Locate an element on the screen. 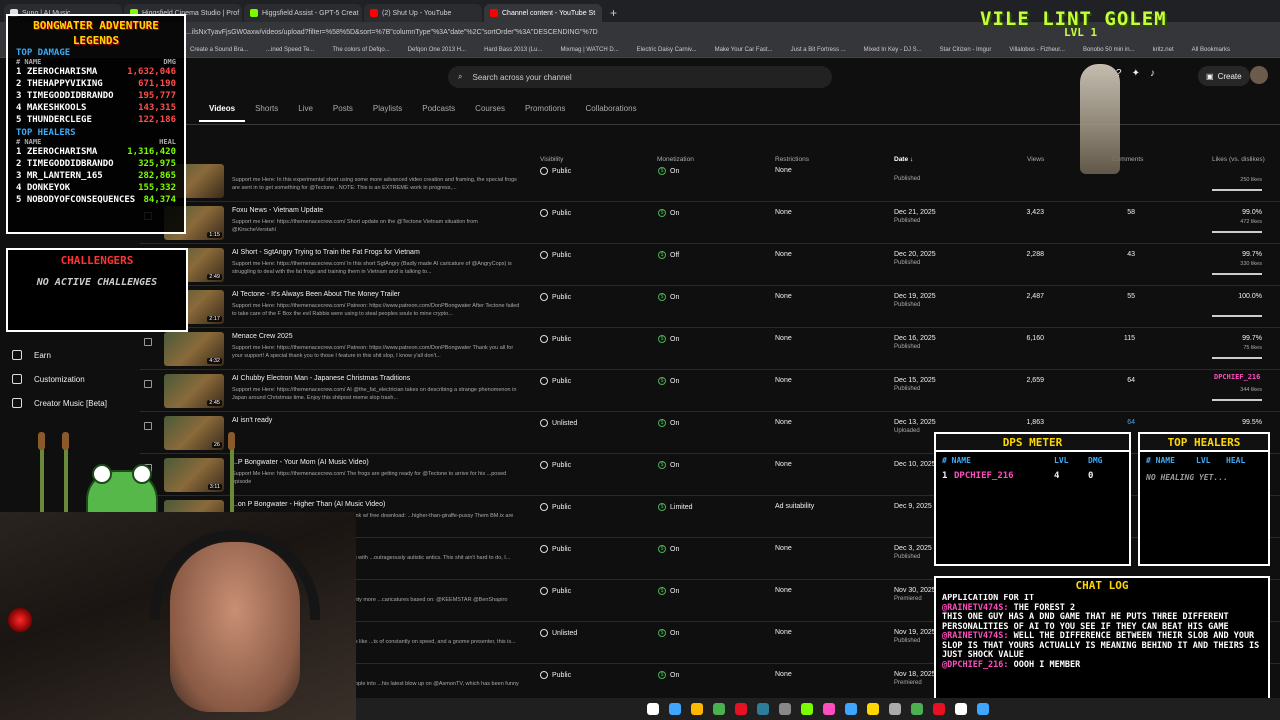  tab-courses: Courses is located at coordinates (490, 113).